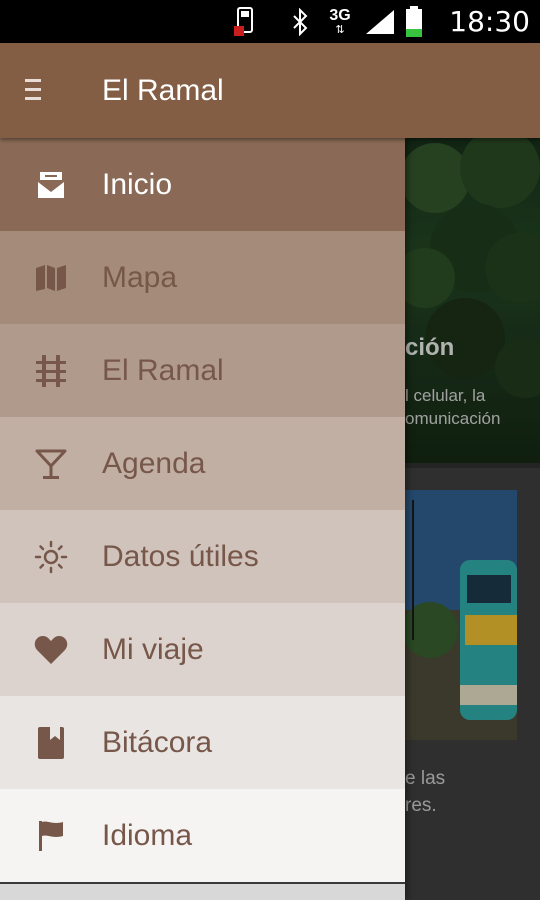 This screenshot has height=900, width=540. What do you see at coordinates (157, 742) in the screenshot?
I see `drawer-item-label: Bitácora` at bounding box center [157, 742].